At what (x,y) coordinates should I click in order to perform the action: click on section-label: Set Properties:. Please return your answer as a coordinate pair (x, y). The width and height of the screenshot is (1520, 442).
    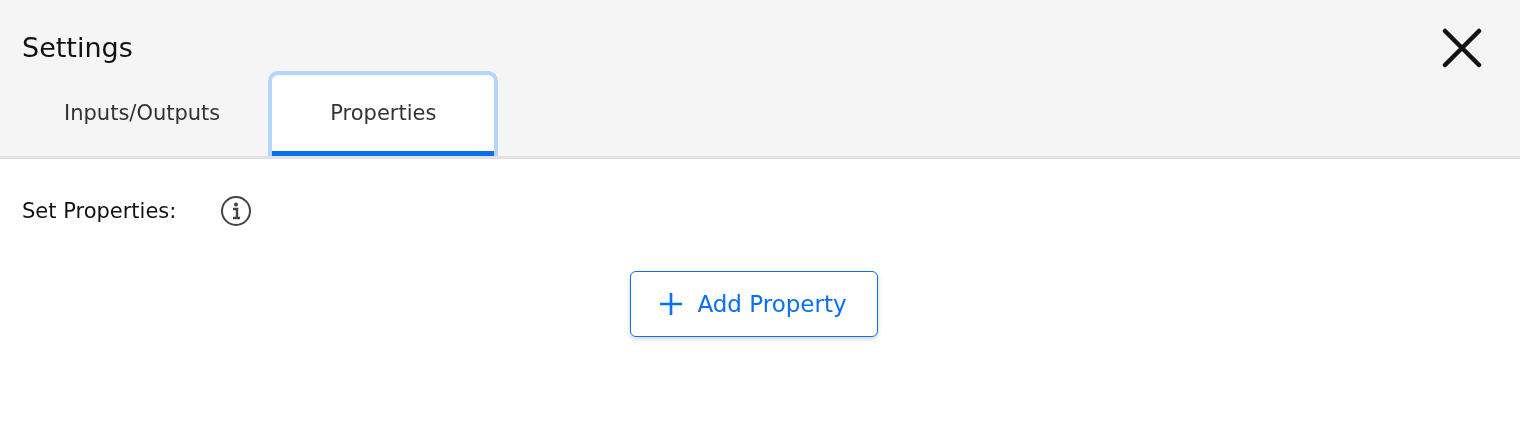
    Looking at the image, I should click on (99, 211).